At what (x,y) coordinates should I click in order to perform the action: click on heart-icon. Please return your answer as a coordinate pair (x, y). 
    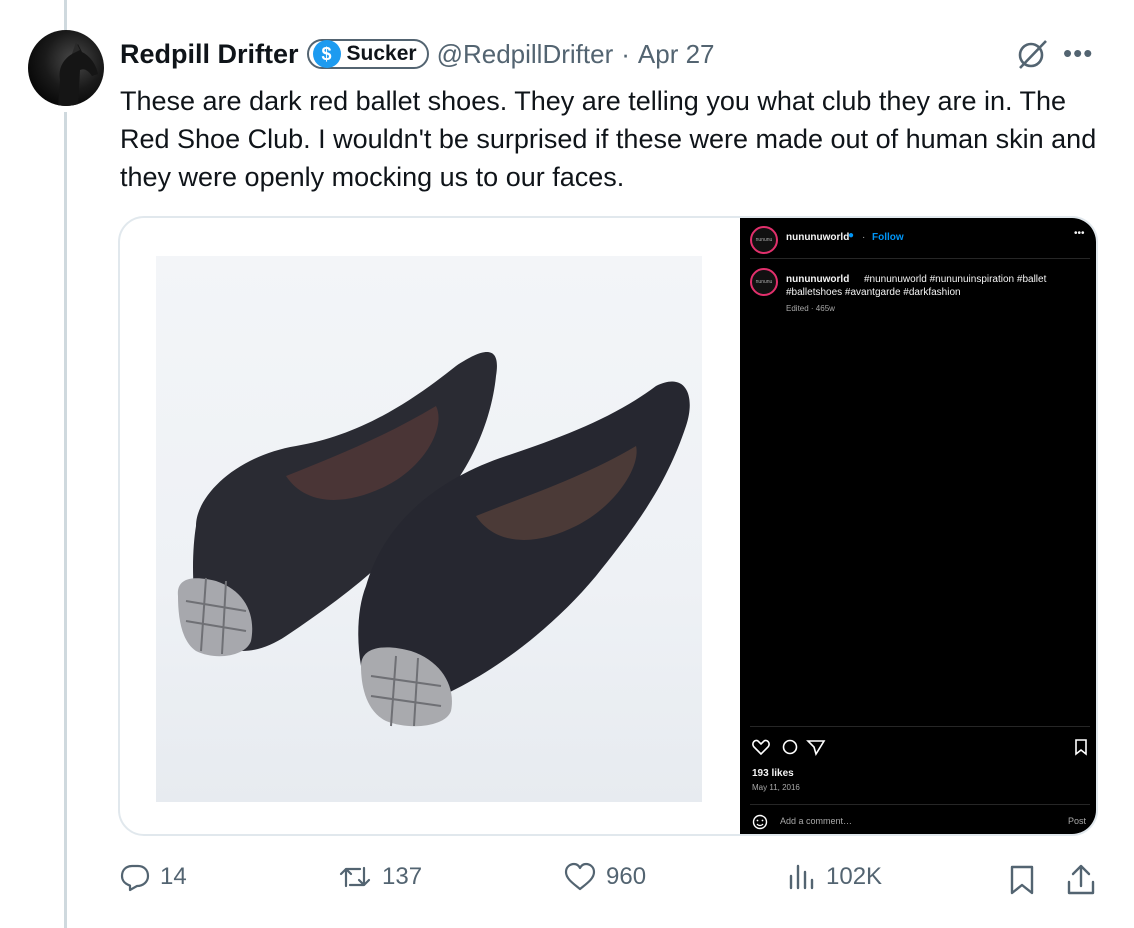
    Looking at the image, I should click on (580, 876).